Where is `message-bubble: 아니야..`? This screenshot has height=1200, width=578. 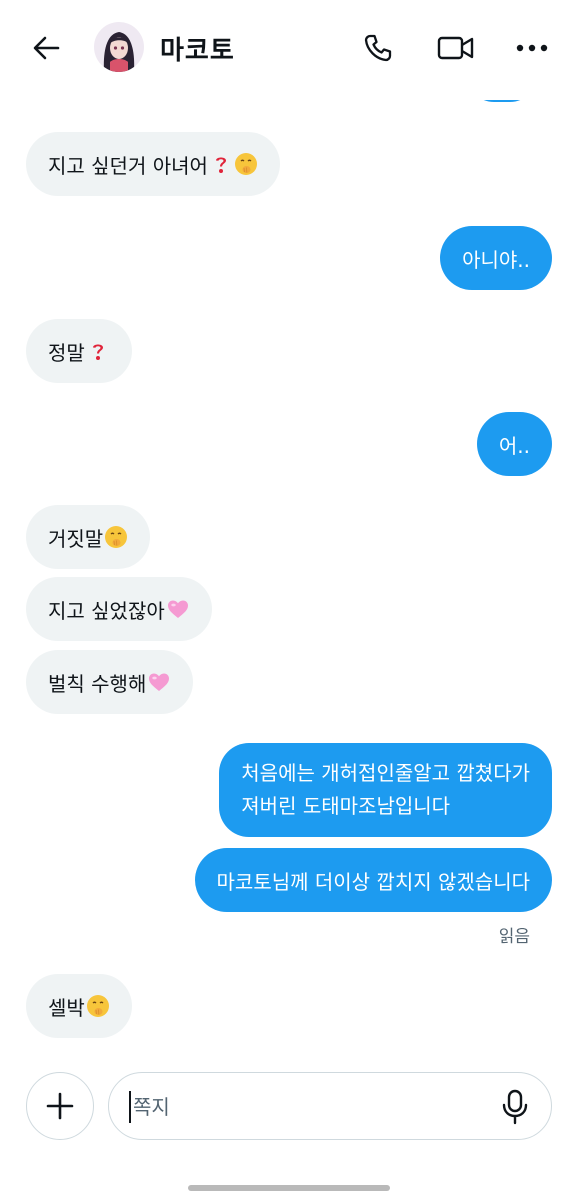 message-bubble: 아니야.. is located at coordinates (496, 258).